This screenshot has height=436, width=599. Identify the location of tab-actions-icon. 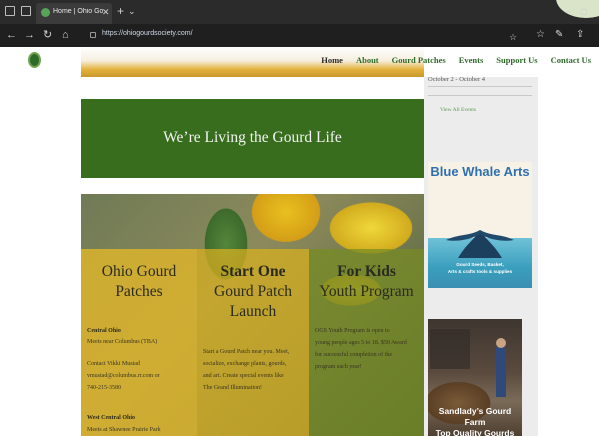
(26, 11).